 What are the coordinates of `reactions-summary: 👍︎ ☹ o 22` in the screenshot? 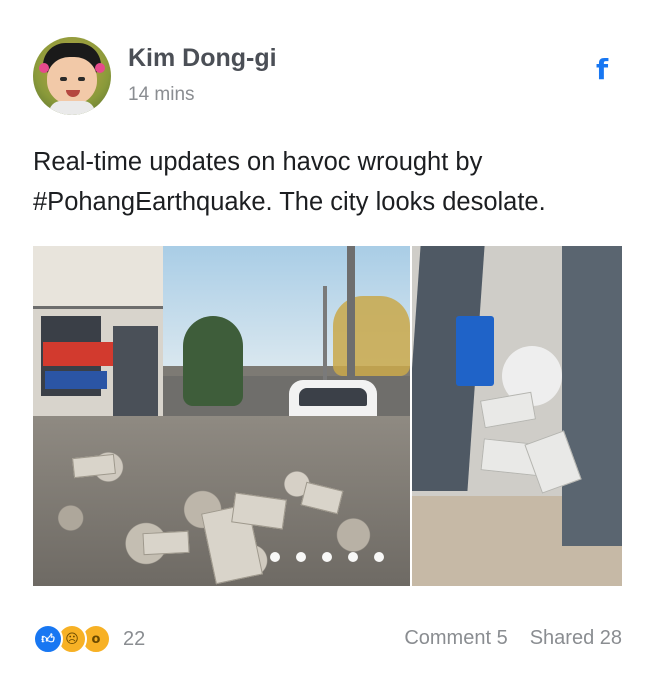 It's located at (89, 639).